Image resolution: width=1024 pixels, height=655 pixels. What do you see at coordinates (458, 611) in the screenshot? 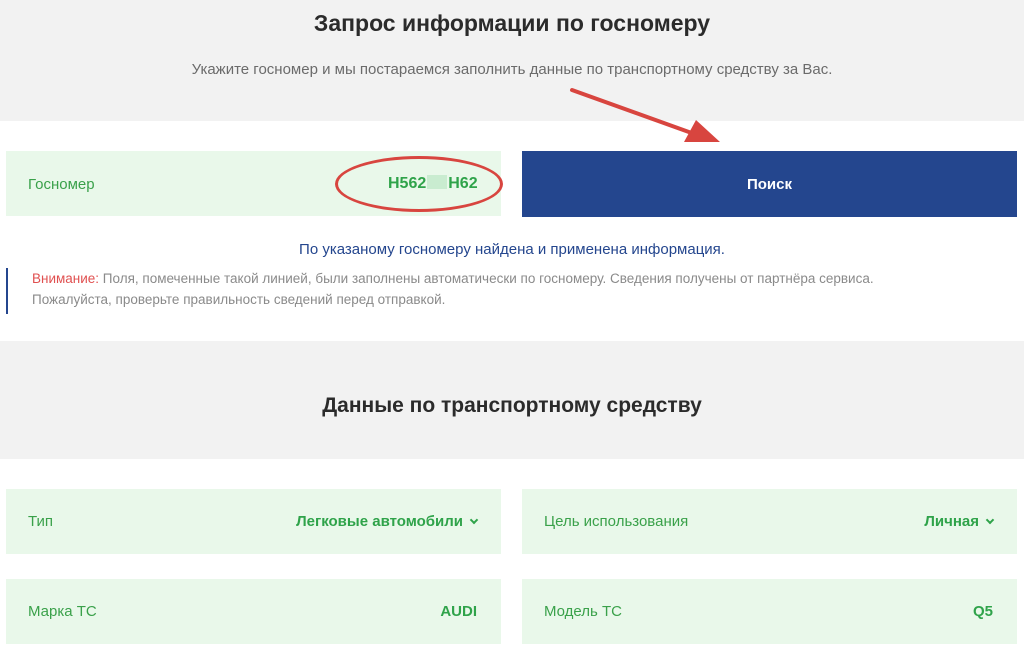
I see `brand-value: AUDI` at bounding box center [458, 611].